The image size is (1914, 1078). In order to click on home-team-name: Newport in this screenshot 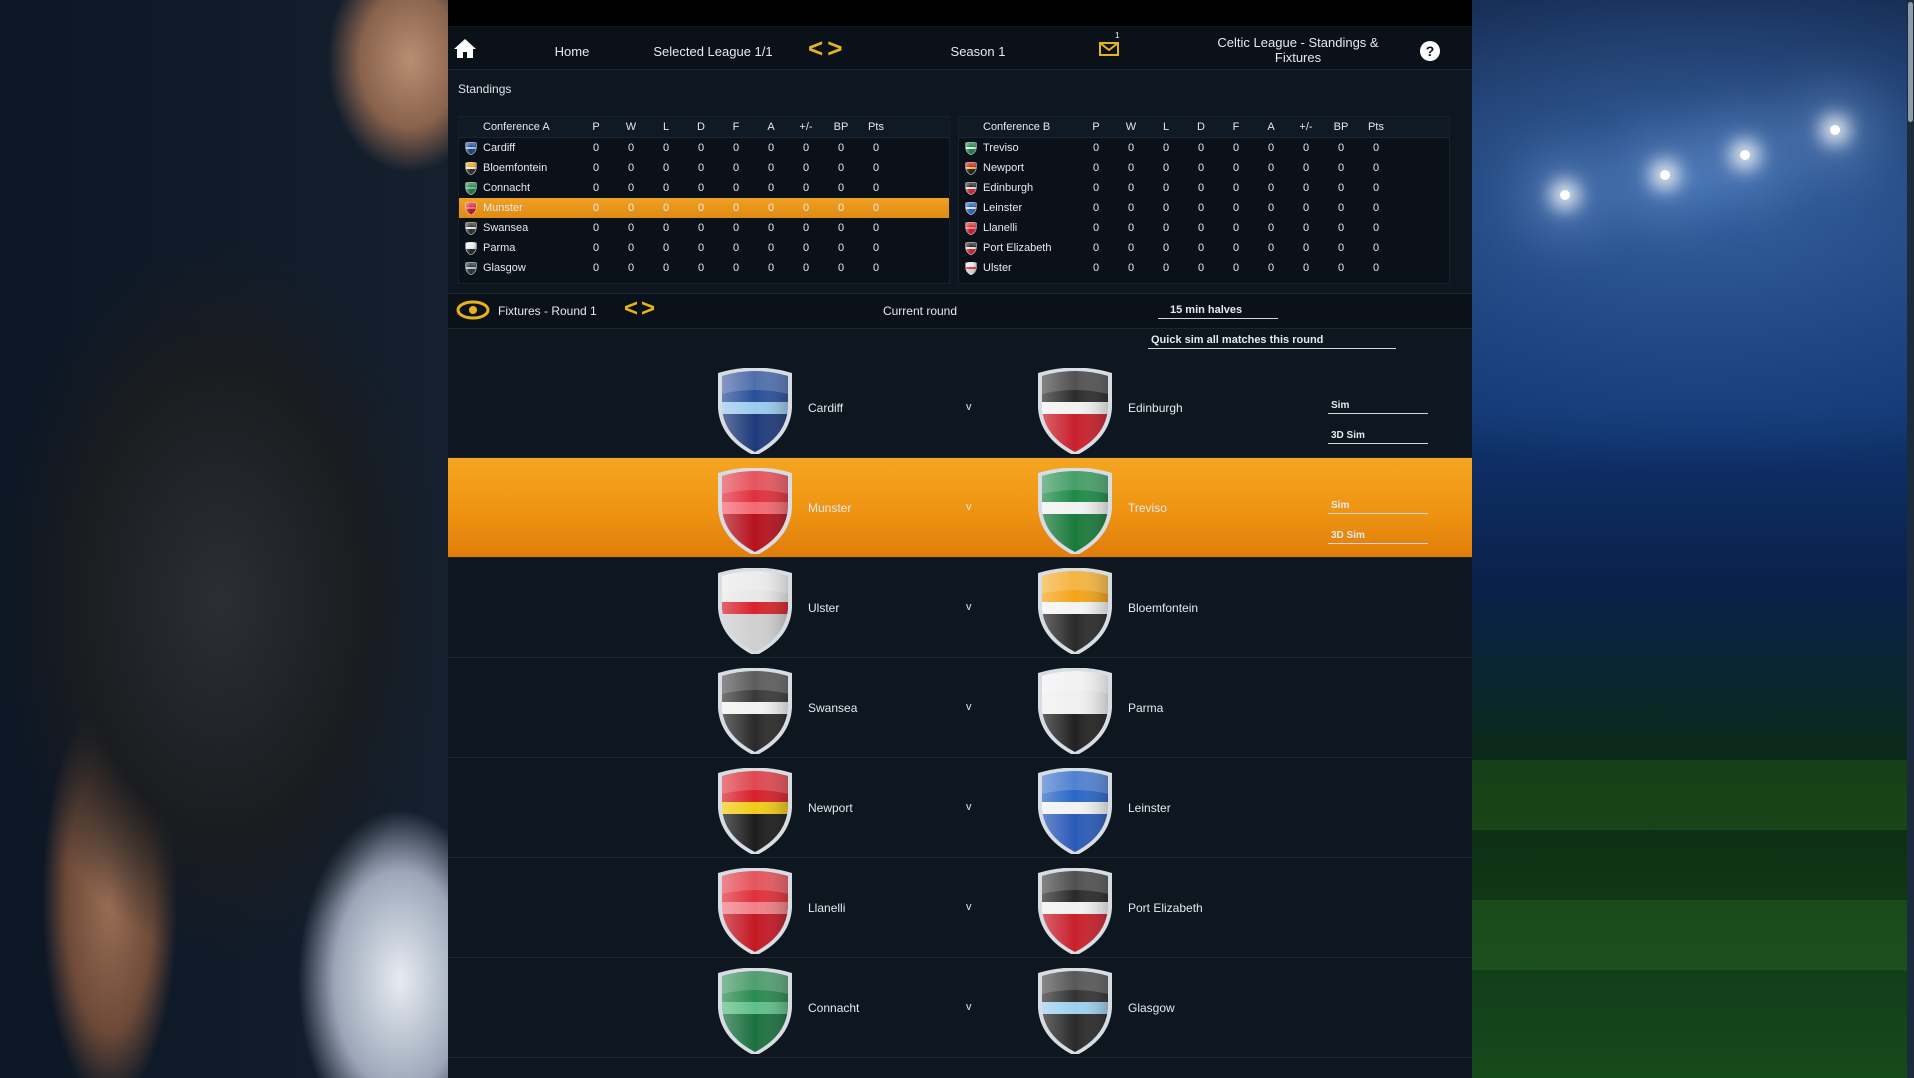, I will do `click(830, 808)`.